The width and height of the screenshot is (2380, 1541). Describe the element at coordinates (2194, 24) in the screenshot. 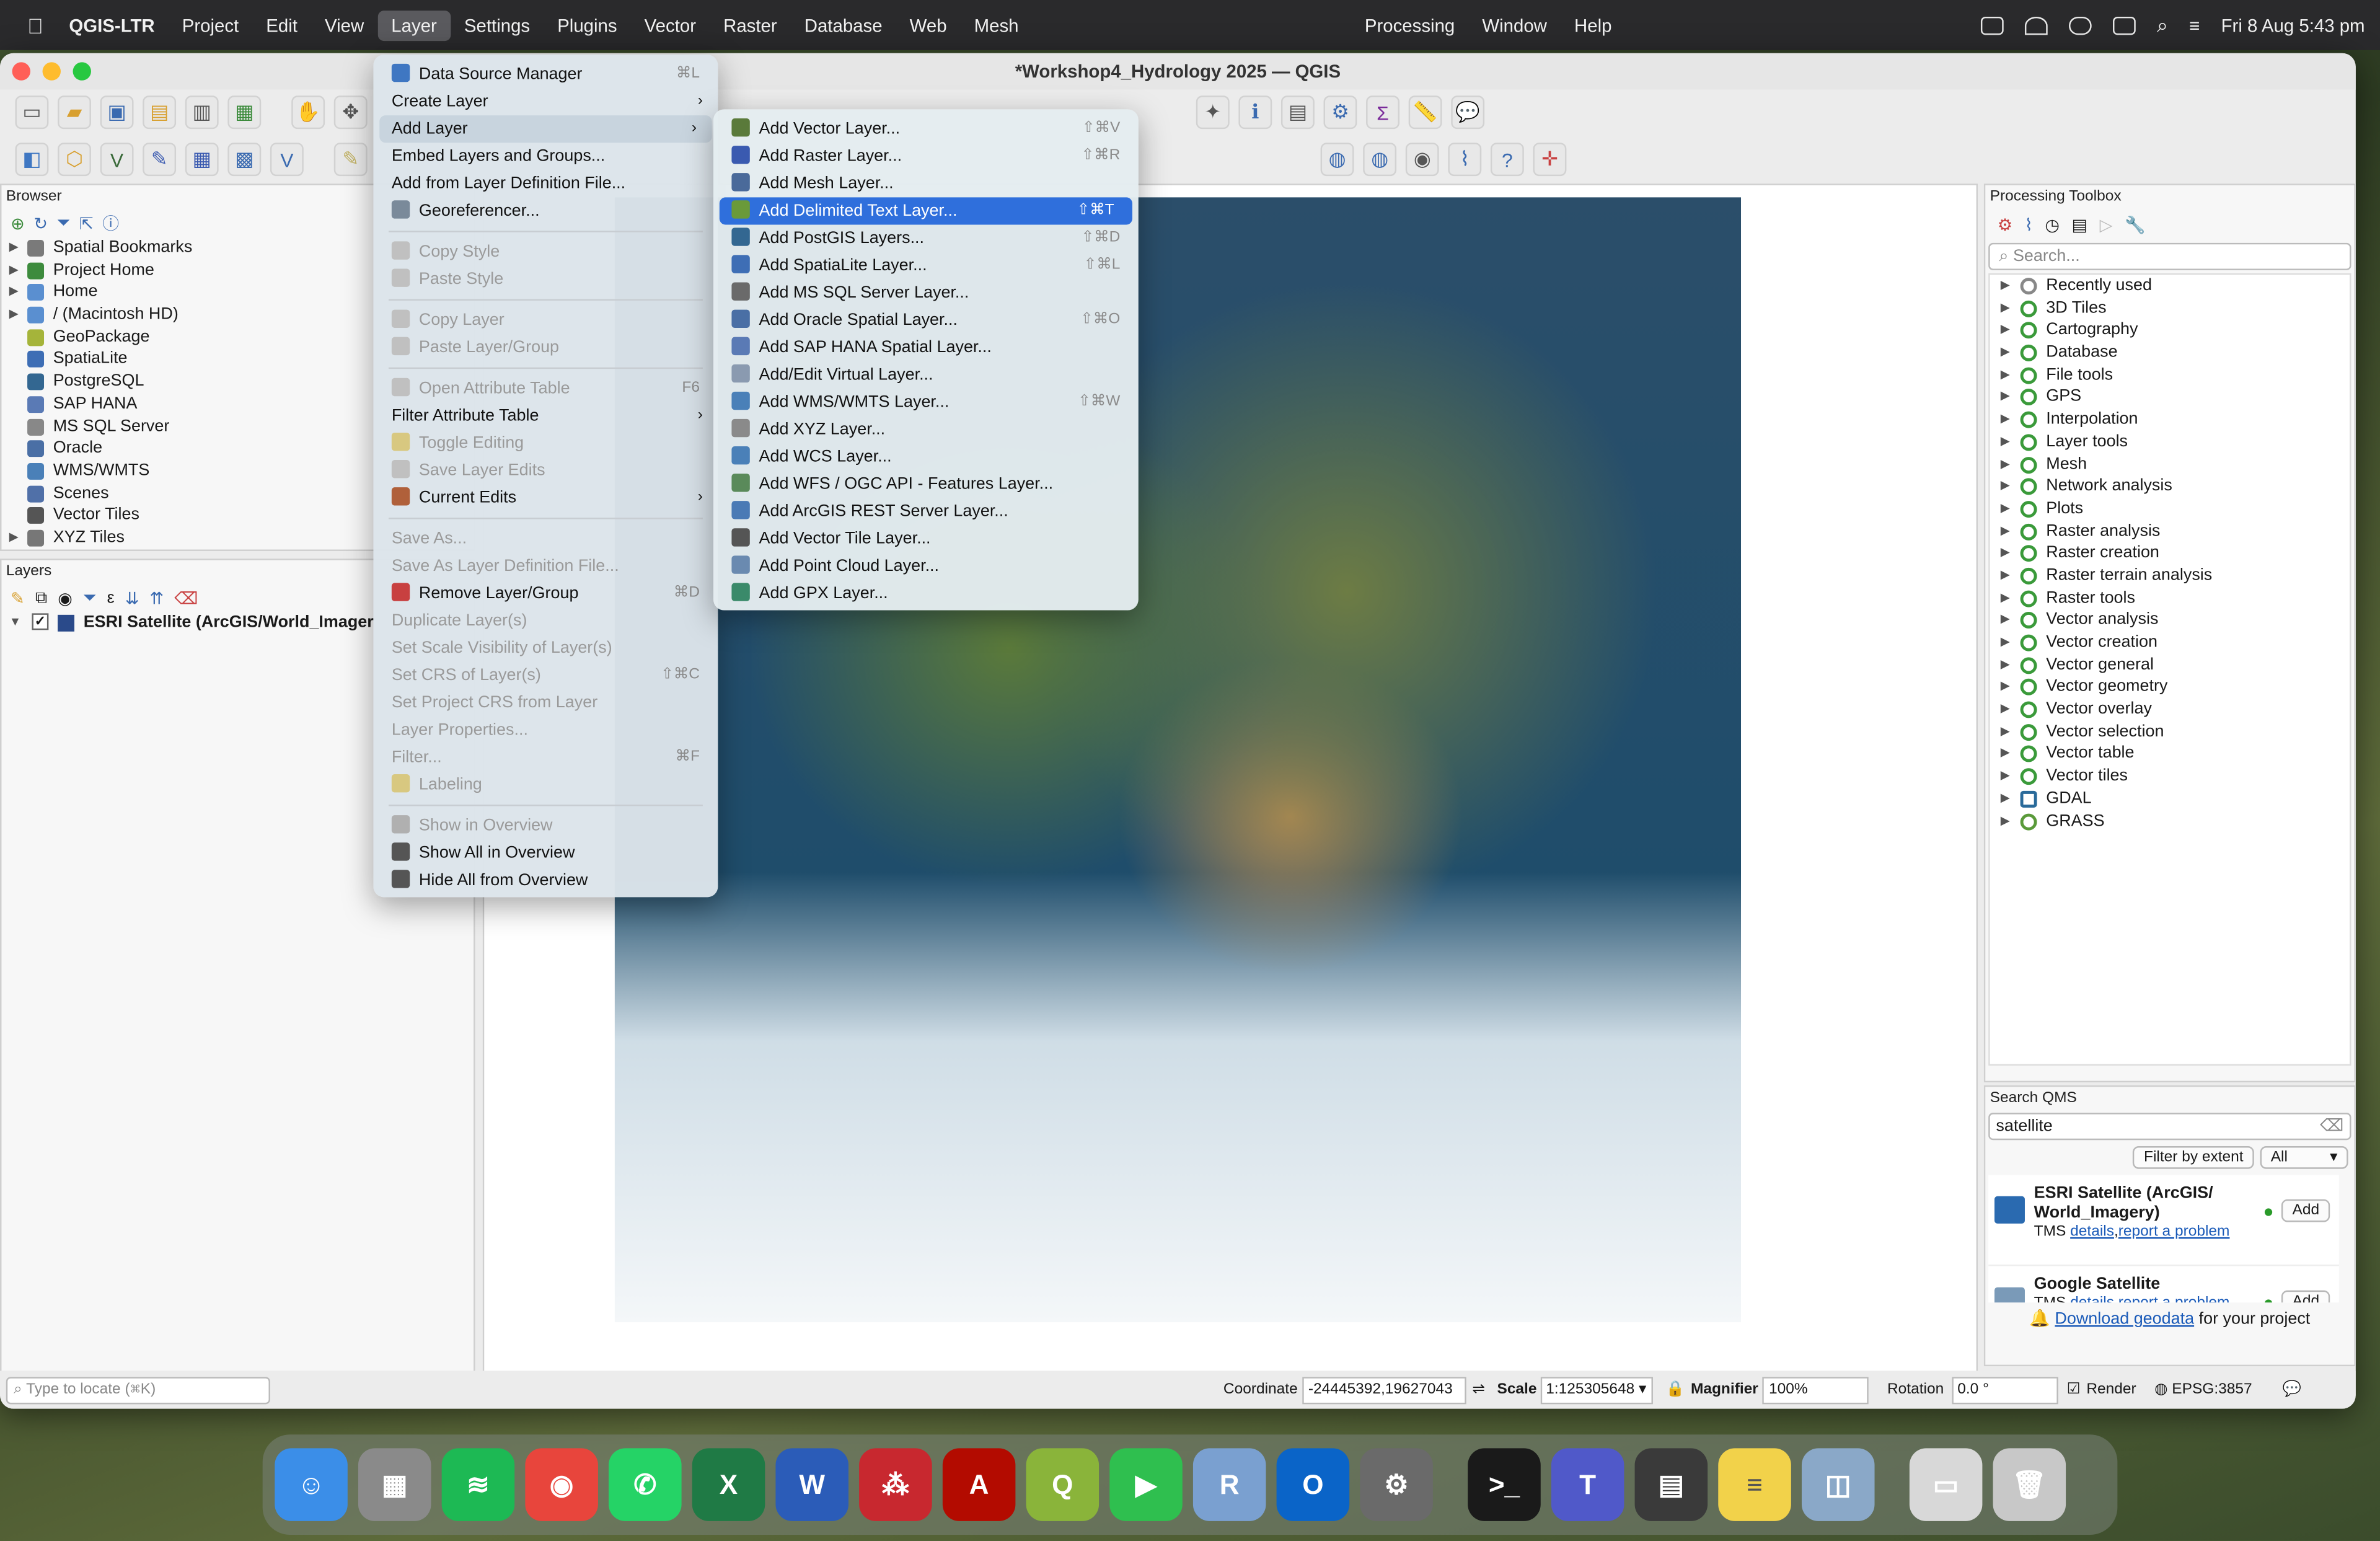

I see `control-center-icon: ≡` at that location.